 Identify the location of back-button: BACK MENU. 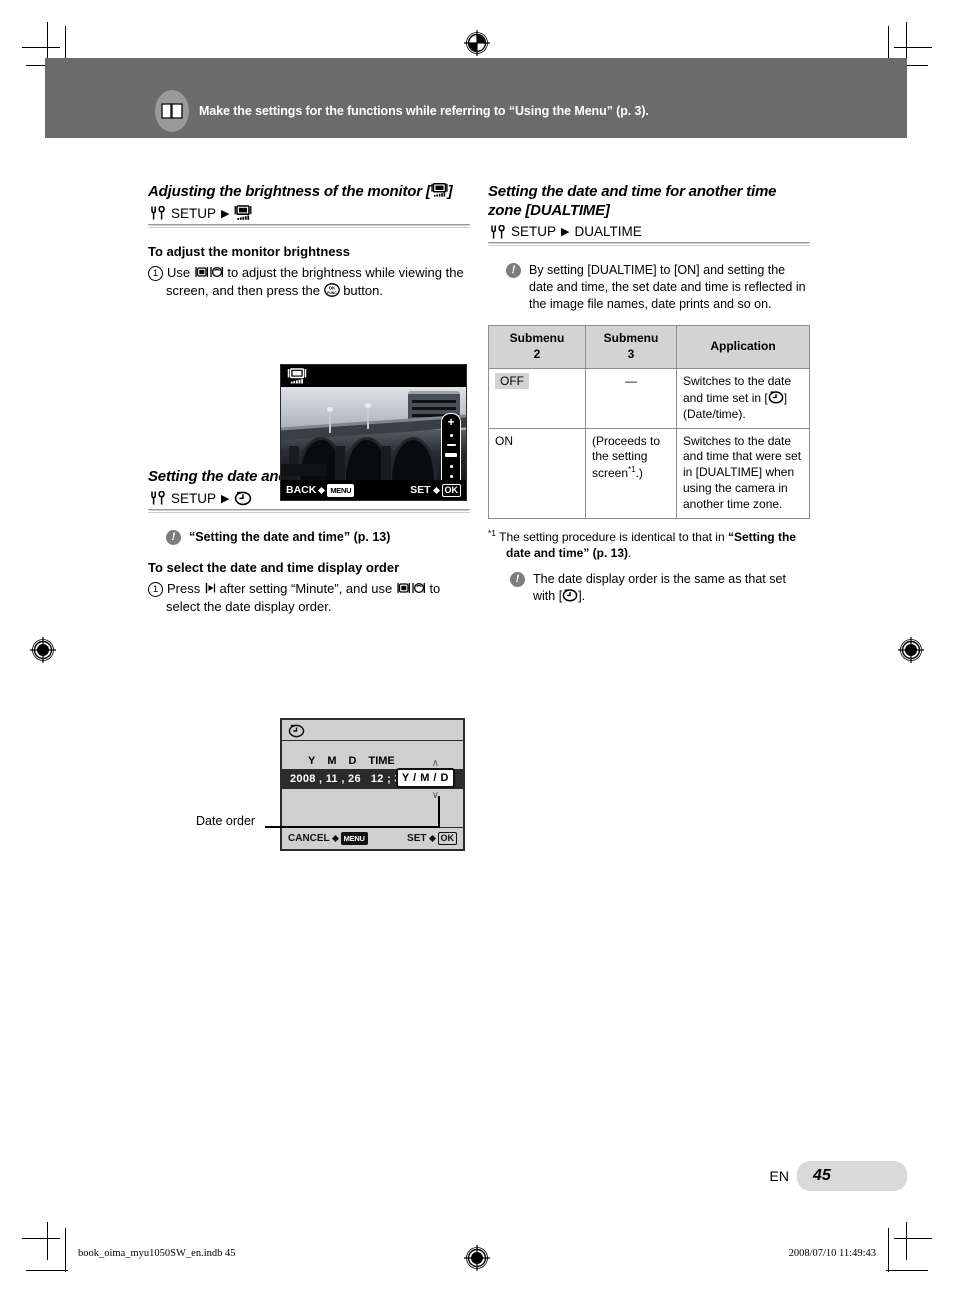
(320, 490).